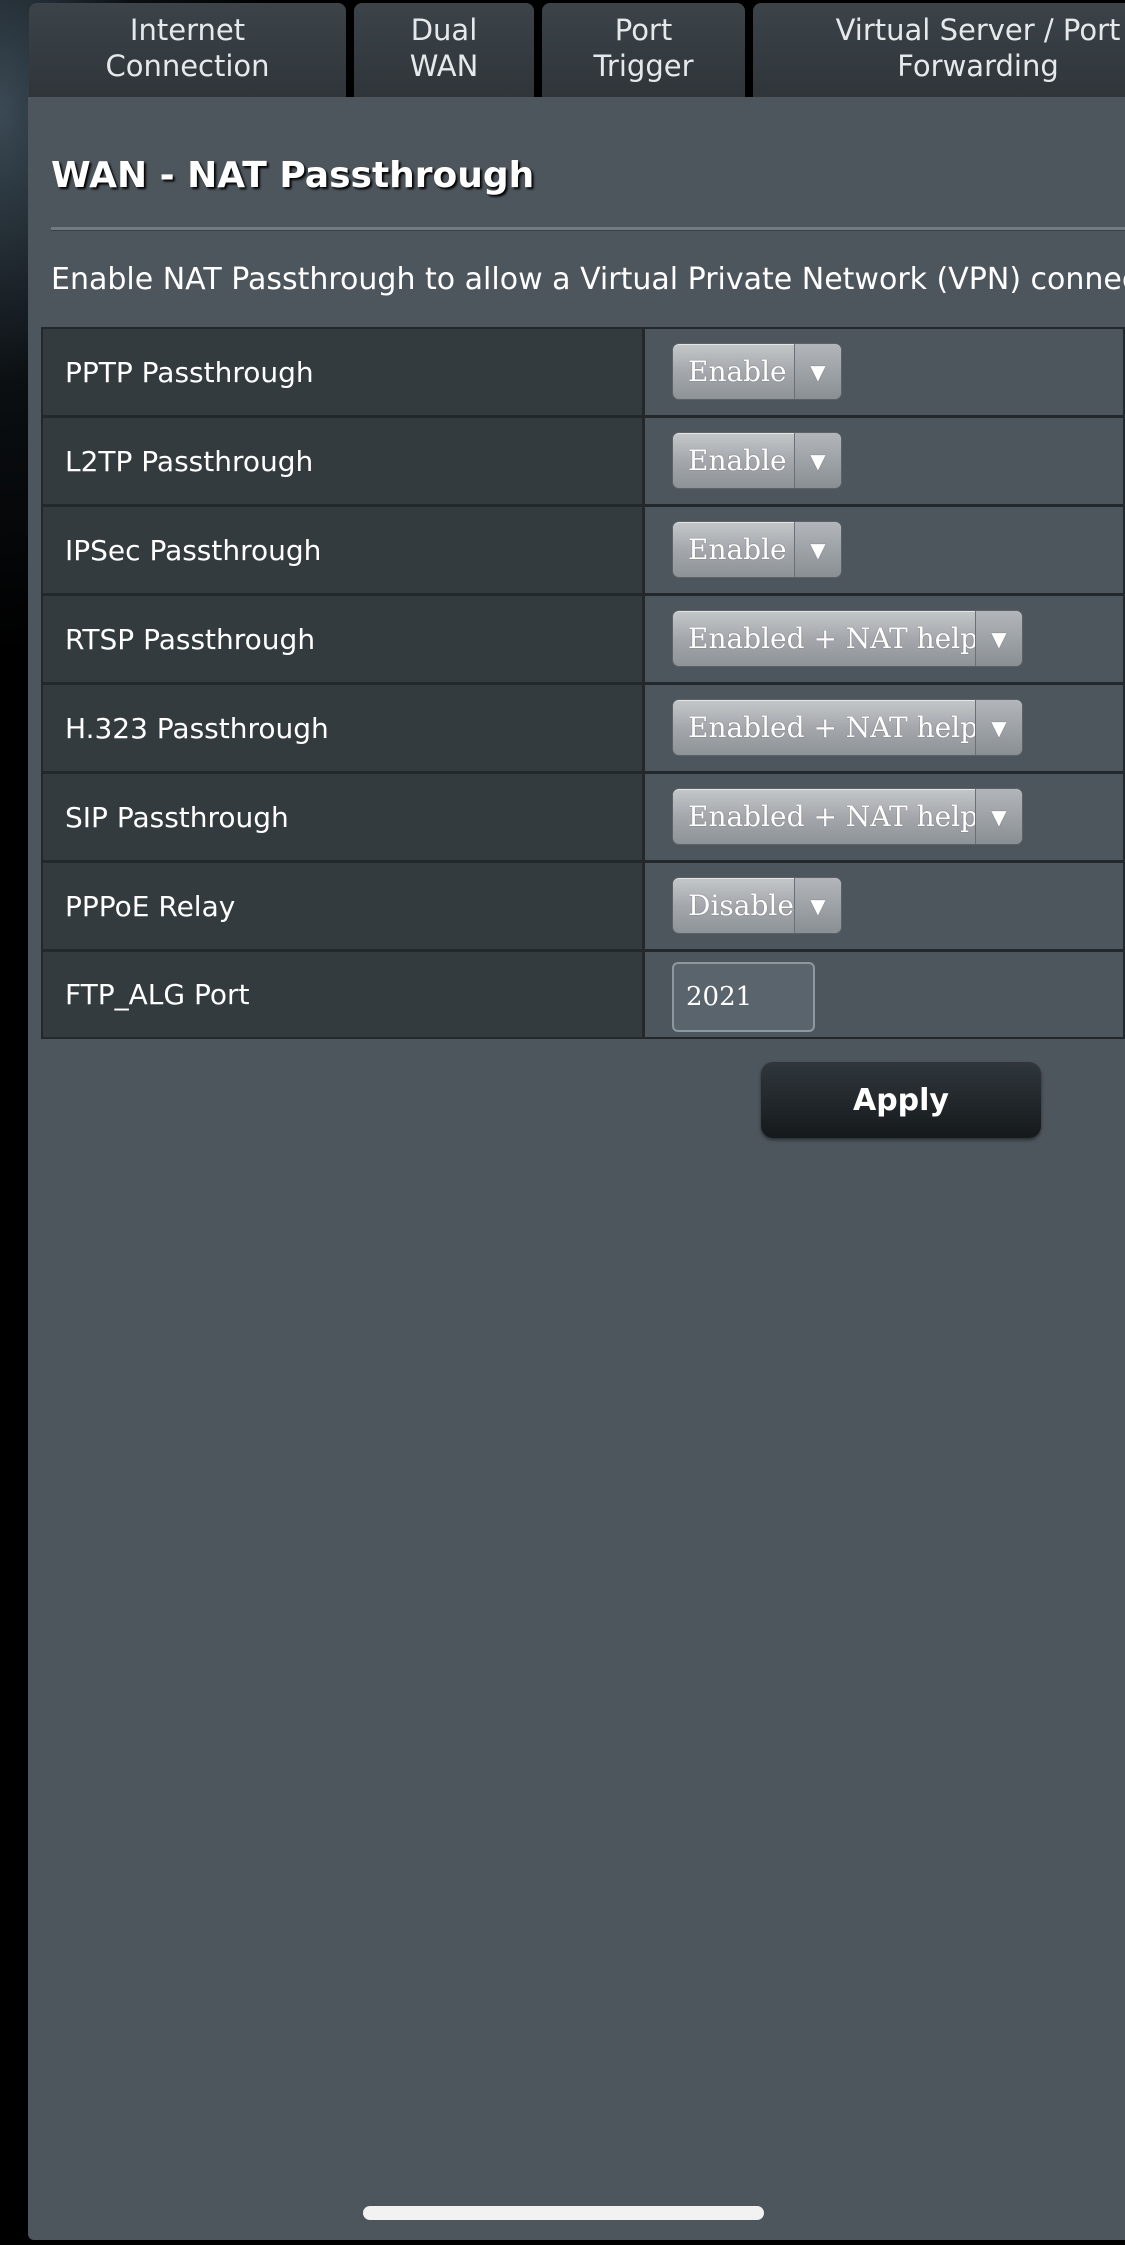 The image size is (1125, 2245). What do you see at coordinates (344, 994) in the screenshot?
I see `setting-label: FTP_ALG Port` at bounding box center [344, 994].